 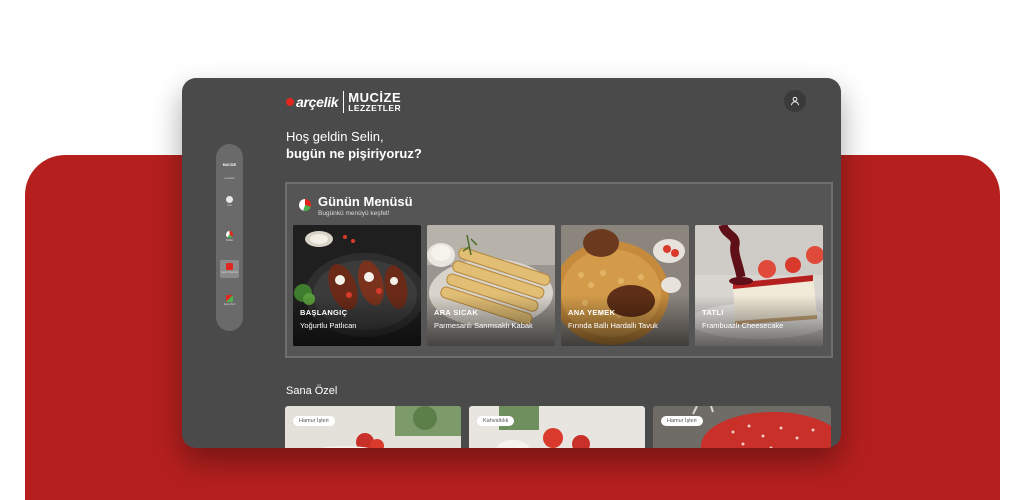 I want to click on dish-name: Fırında Ballı Hardallı Tavuk, so click(x=613, y=325).